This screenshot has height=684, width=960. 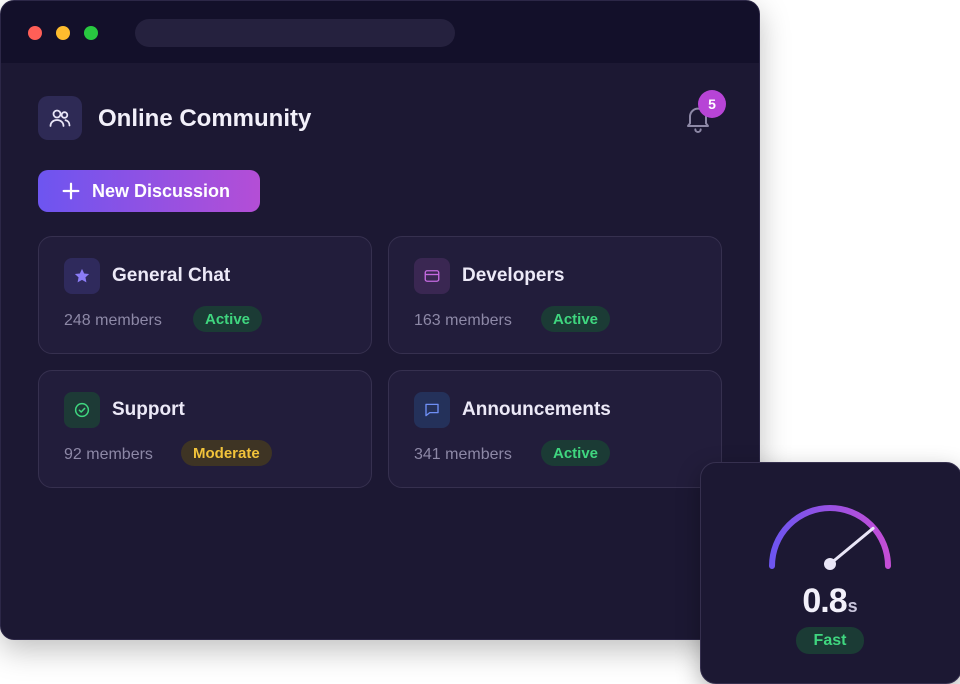 I want to click on community-logo, so click(x=60, y=118).